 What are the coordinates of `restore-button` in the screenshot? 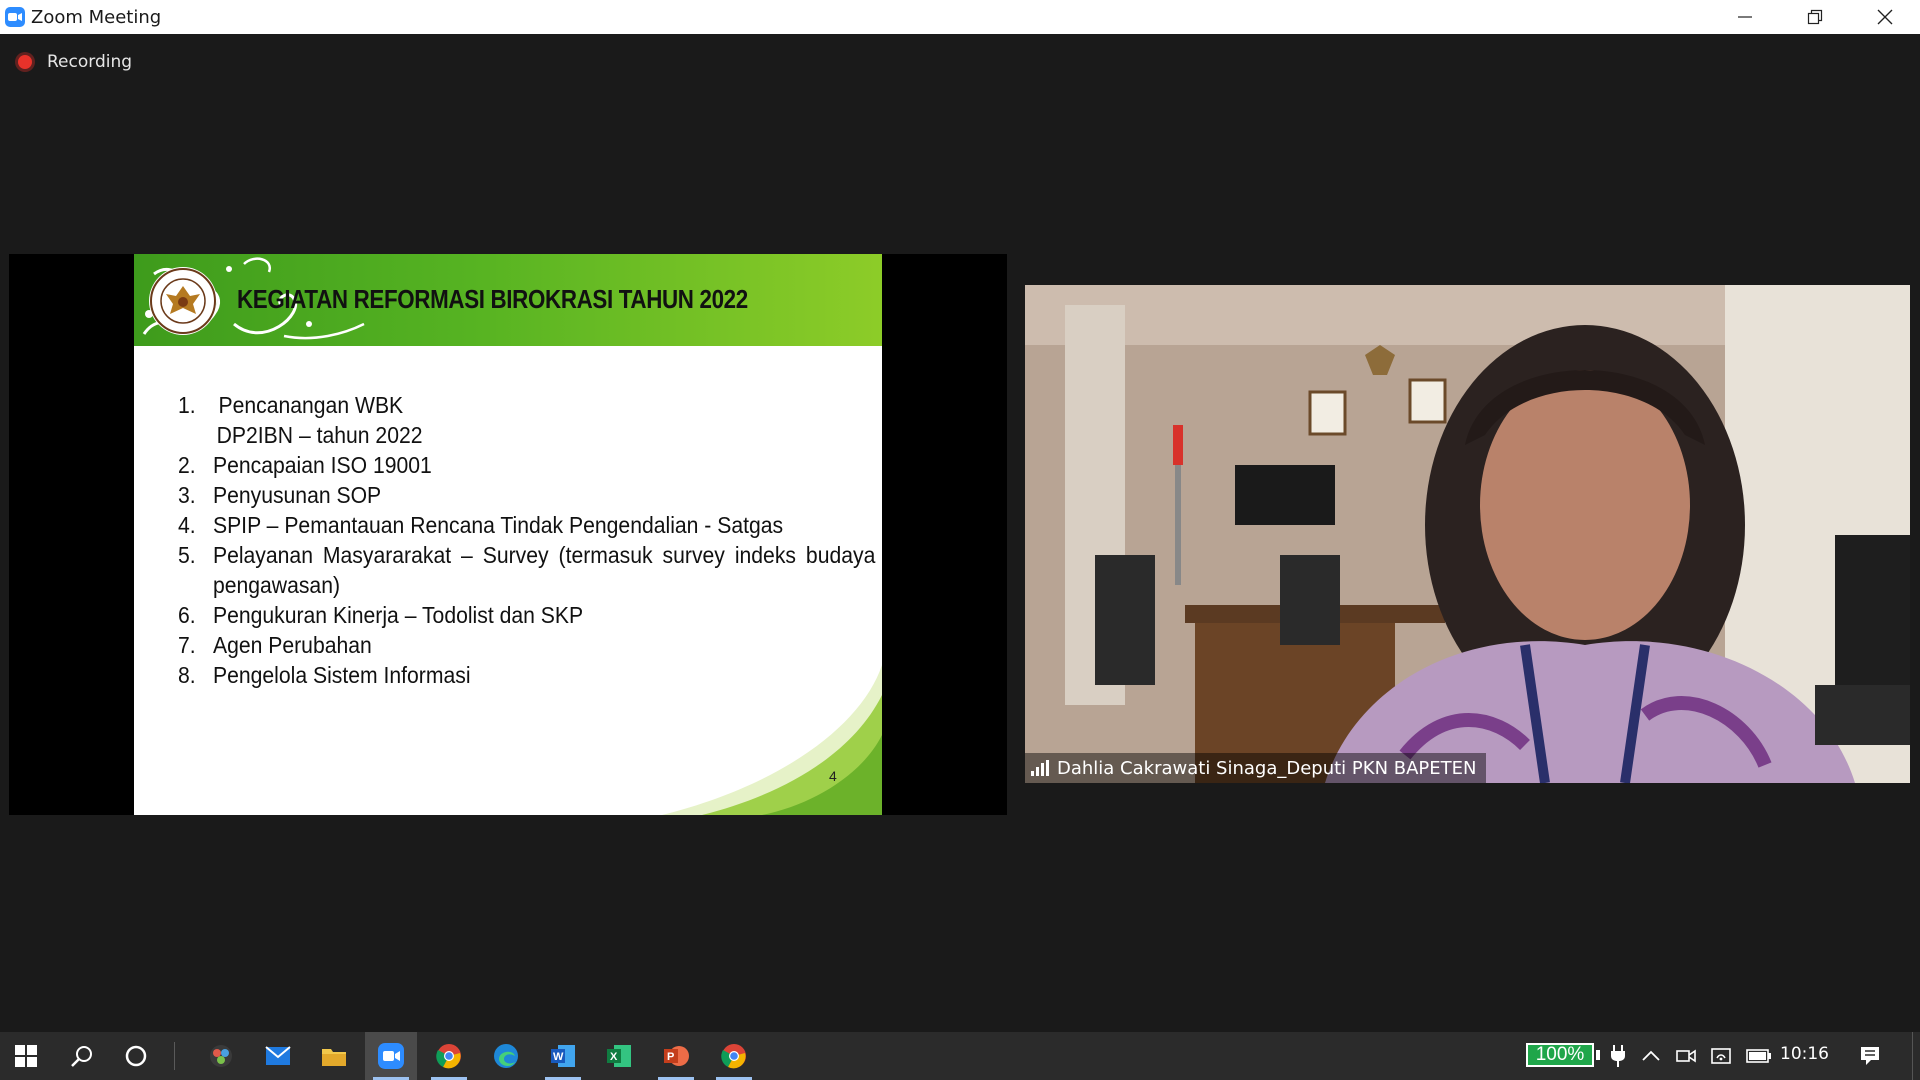 It's located at (1815, 17).